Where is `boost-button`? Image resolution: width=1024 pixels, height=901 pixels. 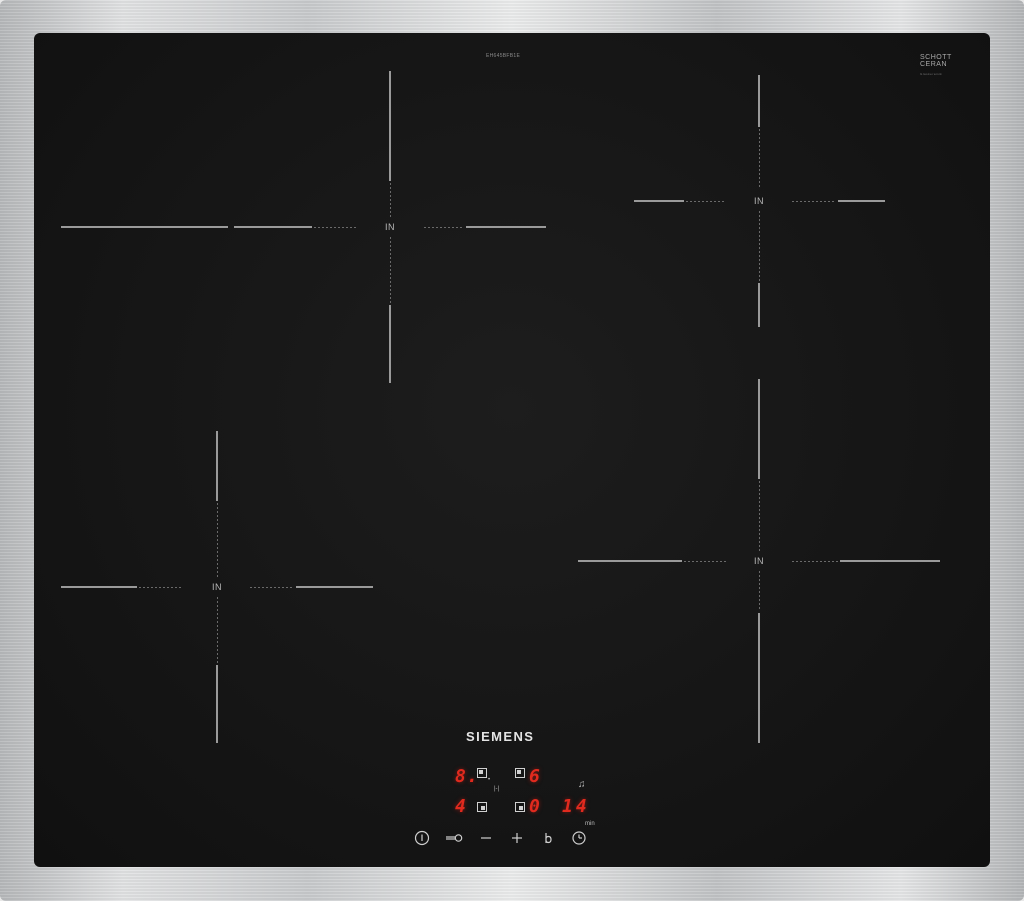
boost-button is located at coordinates (548, 838).